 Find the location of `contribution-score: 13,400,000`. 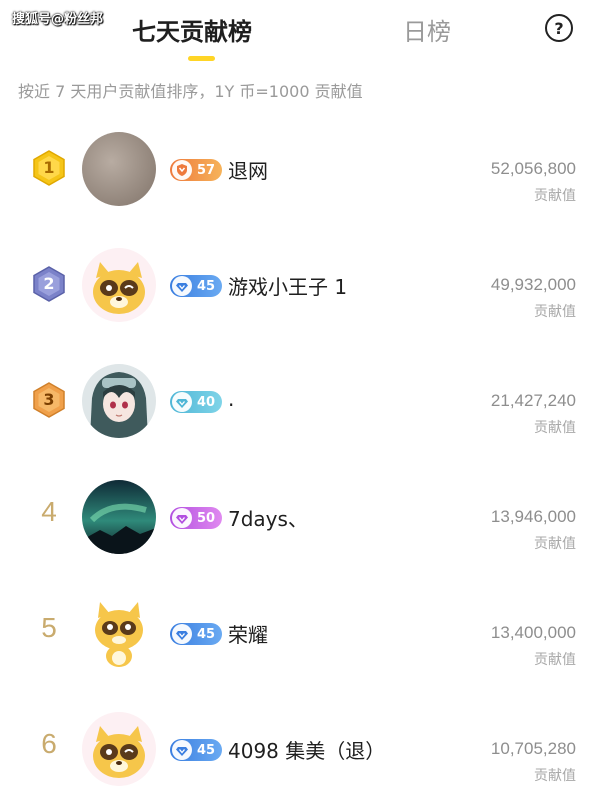

contribution-score: 13,400,000 is located at coordinates (533, 632).